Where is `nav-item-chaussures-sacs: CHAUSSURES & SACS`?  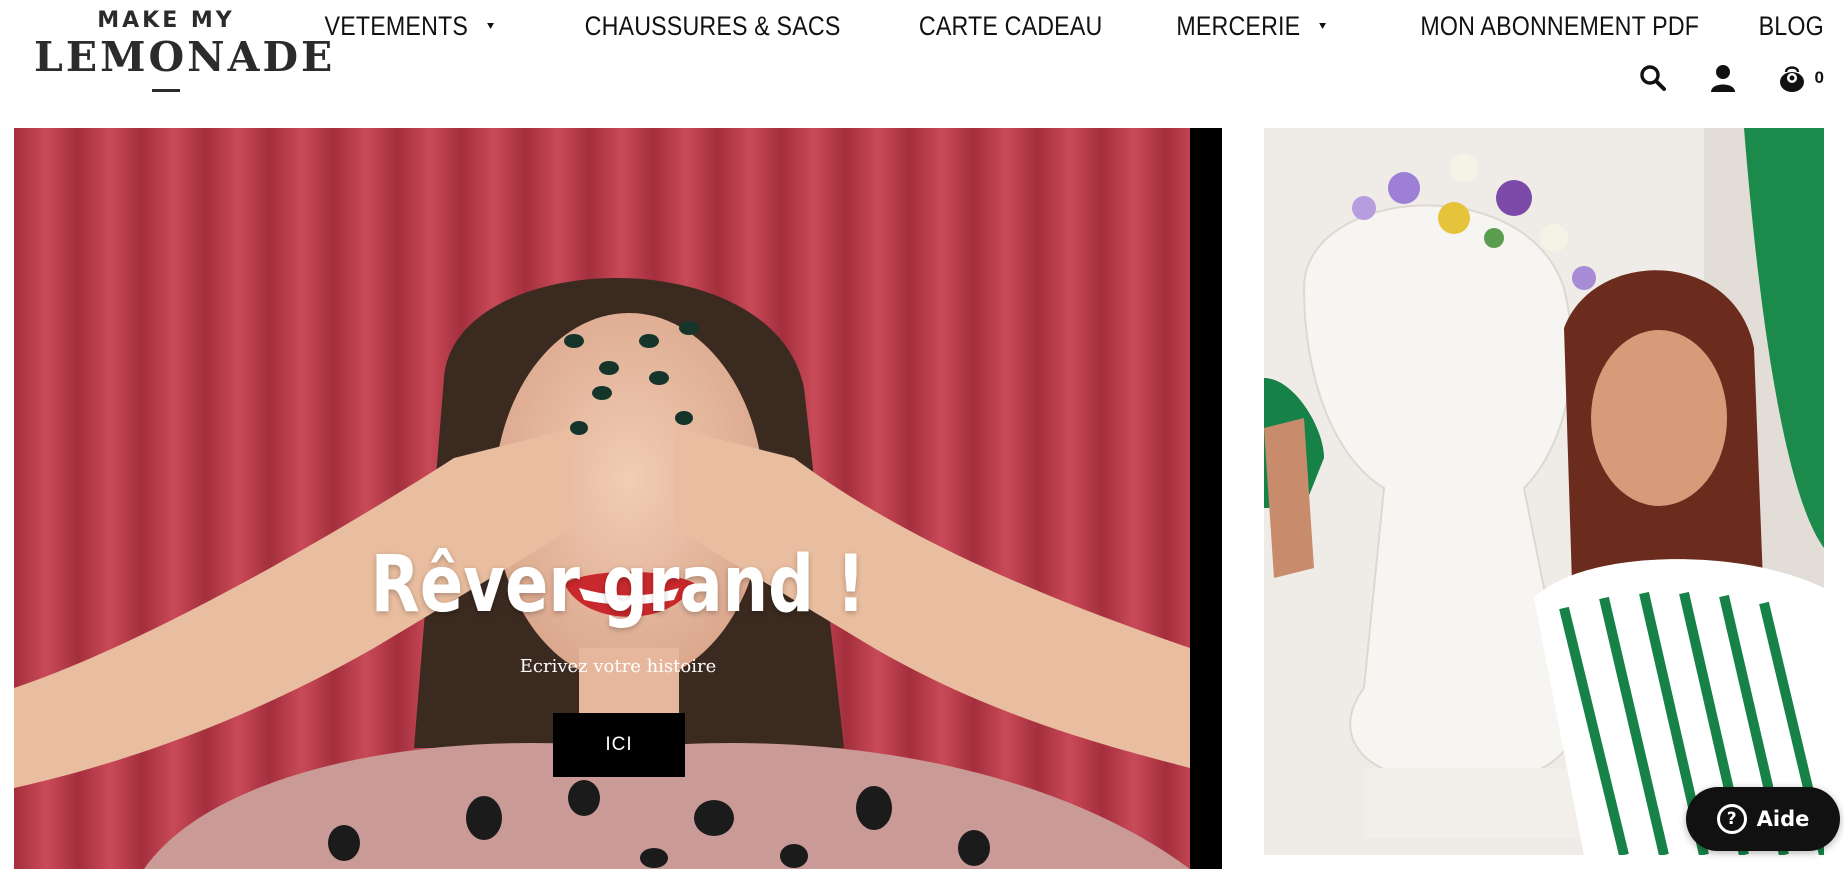
nav-item-chaussures-sacs: CHAUSSURES & SACS is located at coordinates (713, 26).